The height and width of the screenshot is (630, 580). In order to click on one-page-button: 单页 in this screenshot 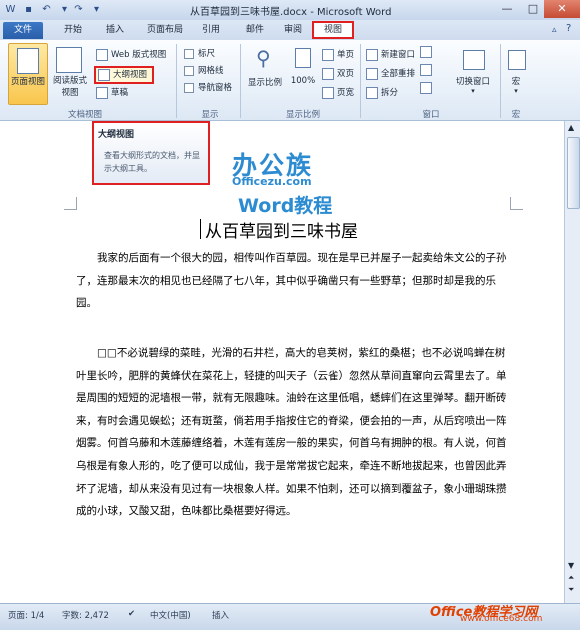, I will do `click(338, 54)`.